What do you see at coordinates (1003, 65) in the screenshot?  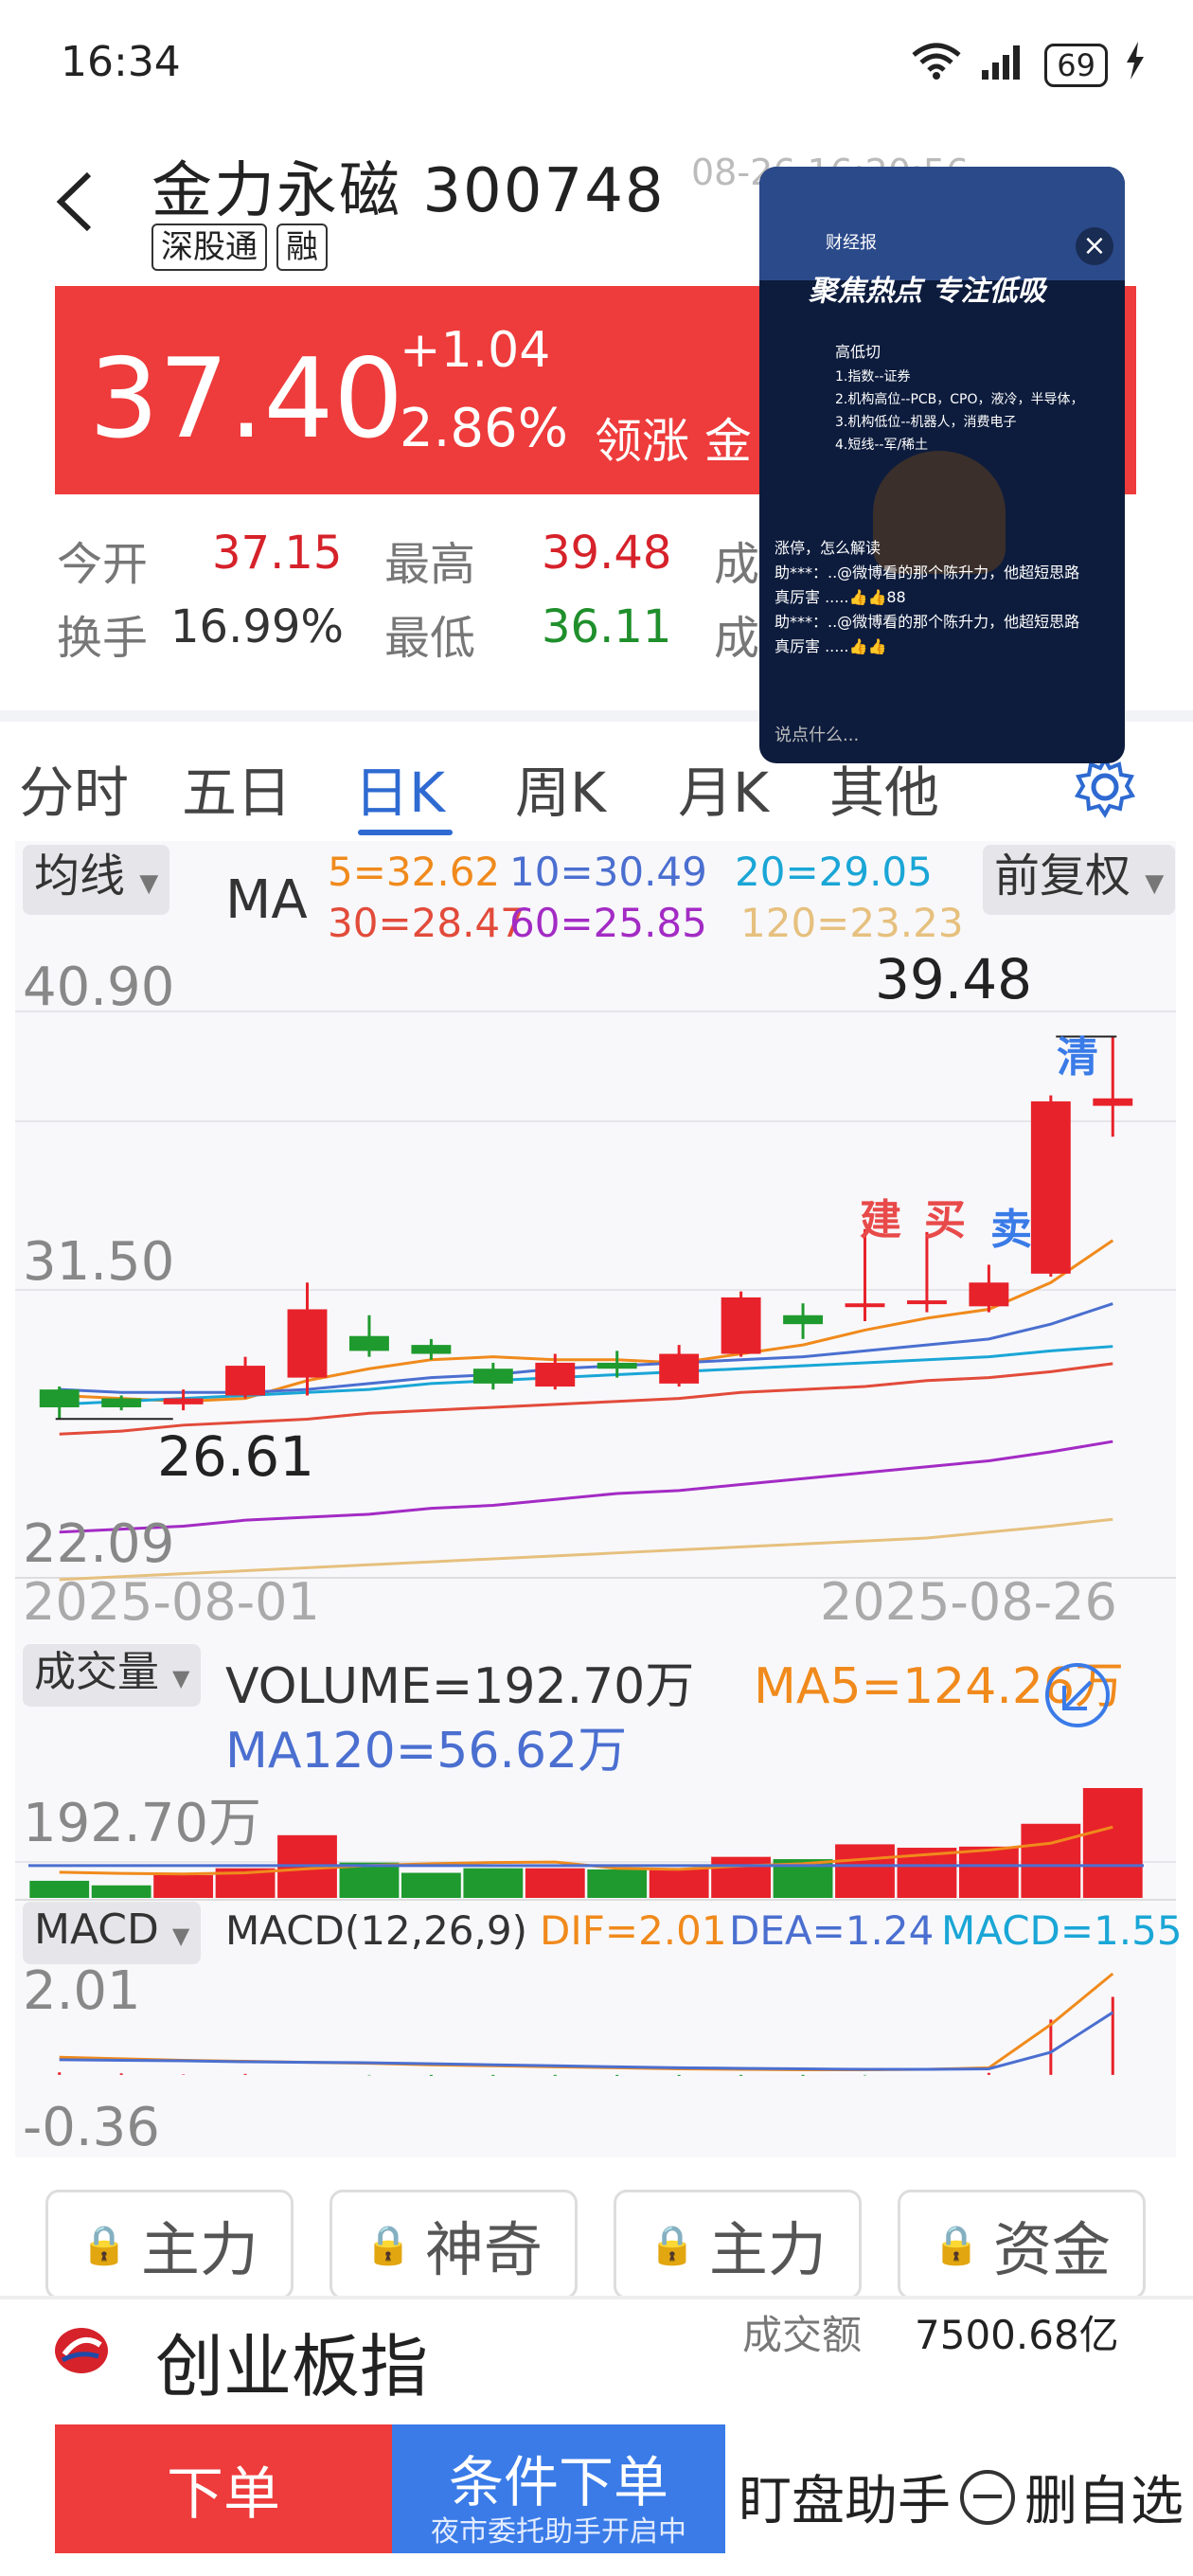 I see `signal-icon` at bounding box center [1003, 65].